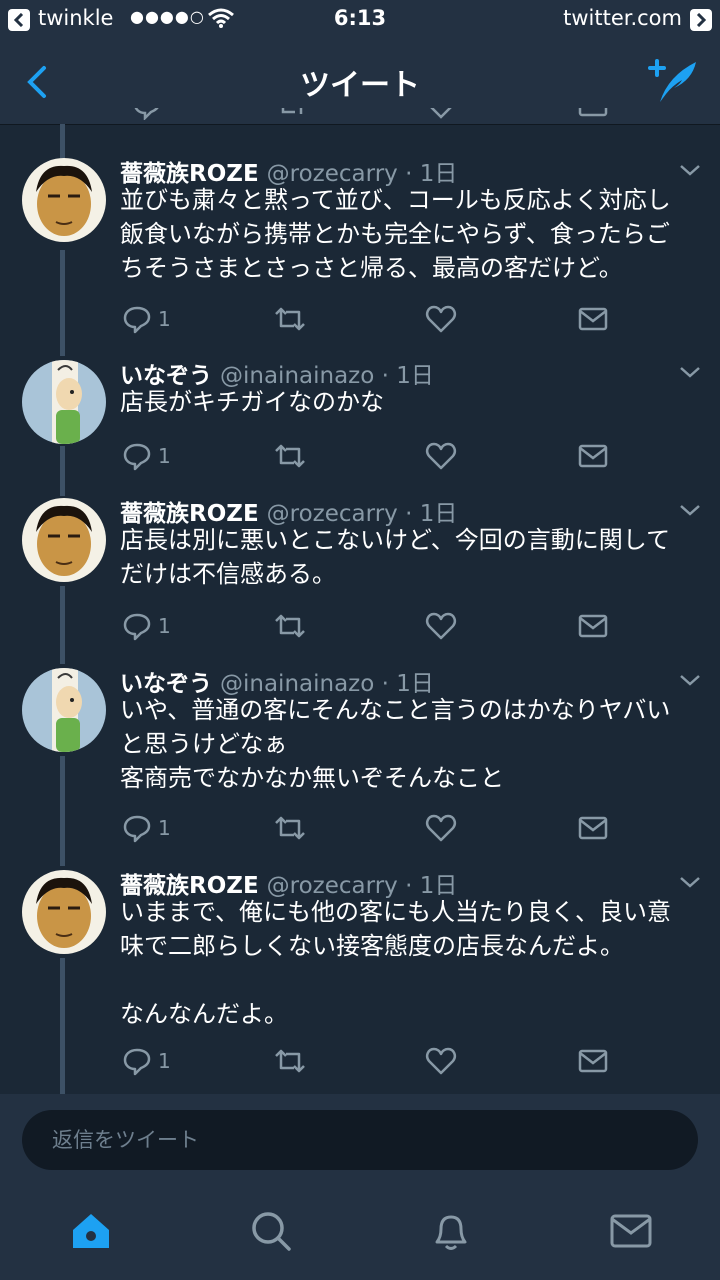 The width and height of the screenshot is (720, 1280). I want to click on tab-notifications, so click(451, 1231).